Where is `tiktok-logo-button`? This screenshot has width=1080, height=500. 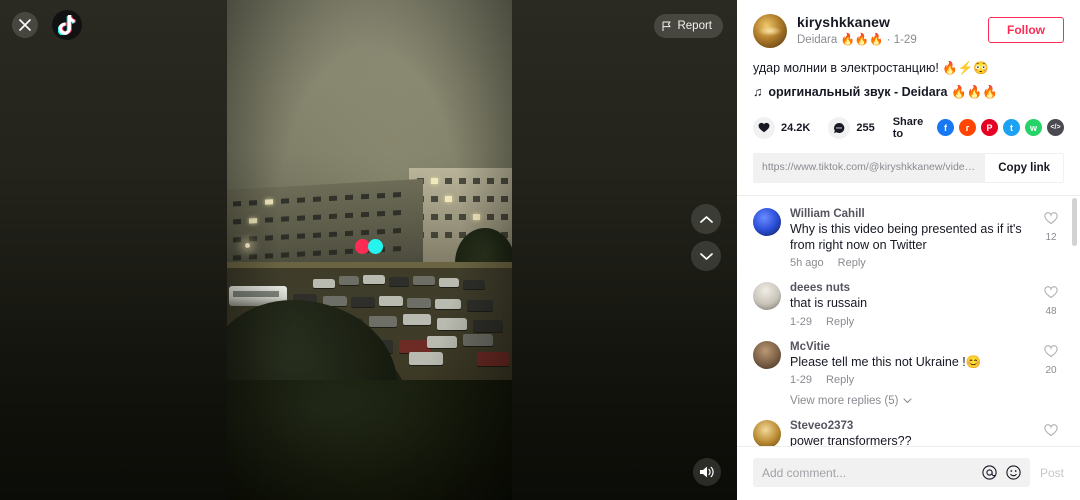 tiktok-logo-button is located at coordinates (67, 25).